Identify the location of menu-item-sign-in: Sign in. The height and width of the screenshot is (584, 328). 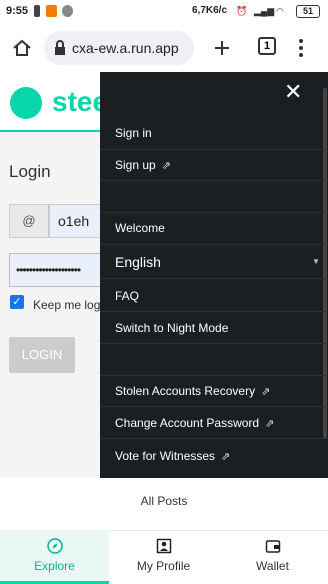
(133, 133).